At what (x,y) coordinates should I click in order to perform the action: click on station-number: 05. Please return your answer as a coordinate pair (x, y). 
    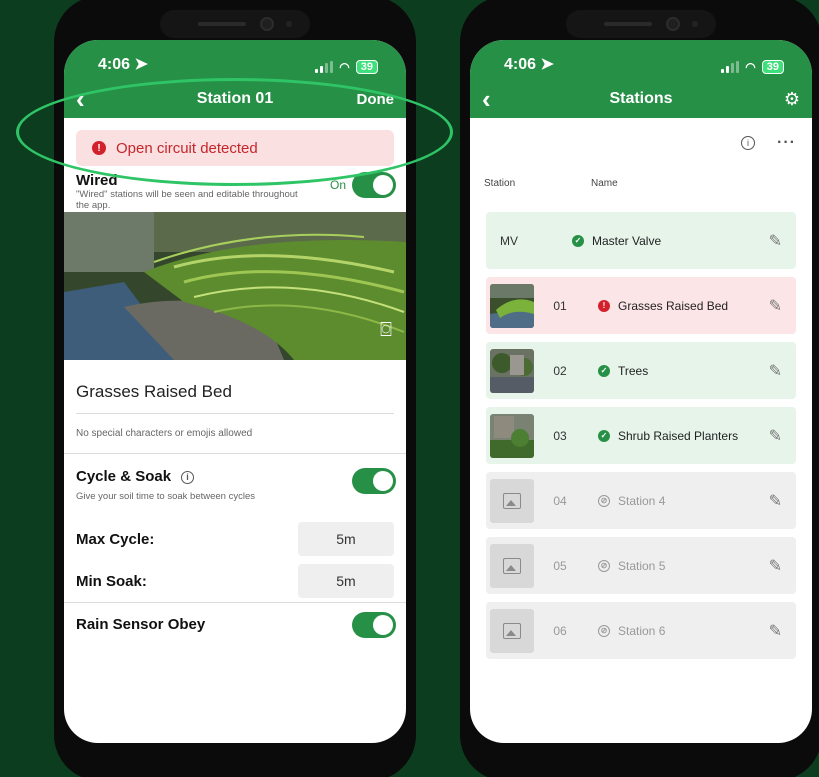
    Looking at the image, I should click on (560, 565).